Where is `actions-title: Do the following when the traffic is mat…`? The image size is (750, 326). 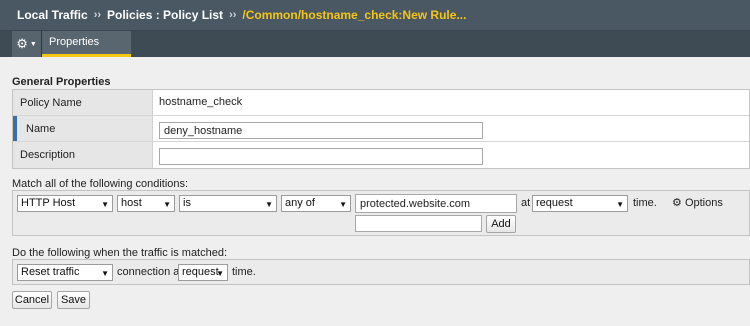
actions-title: Do the following when the traffic is mat… is located at coordinates (120, 253).